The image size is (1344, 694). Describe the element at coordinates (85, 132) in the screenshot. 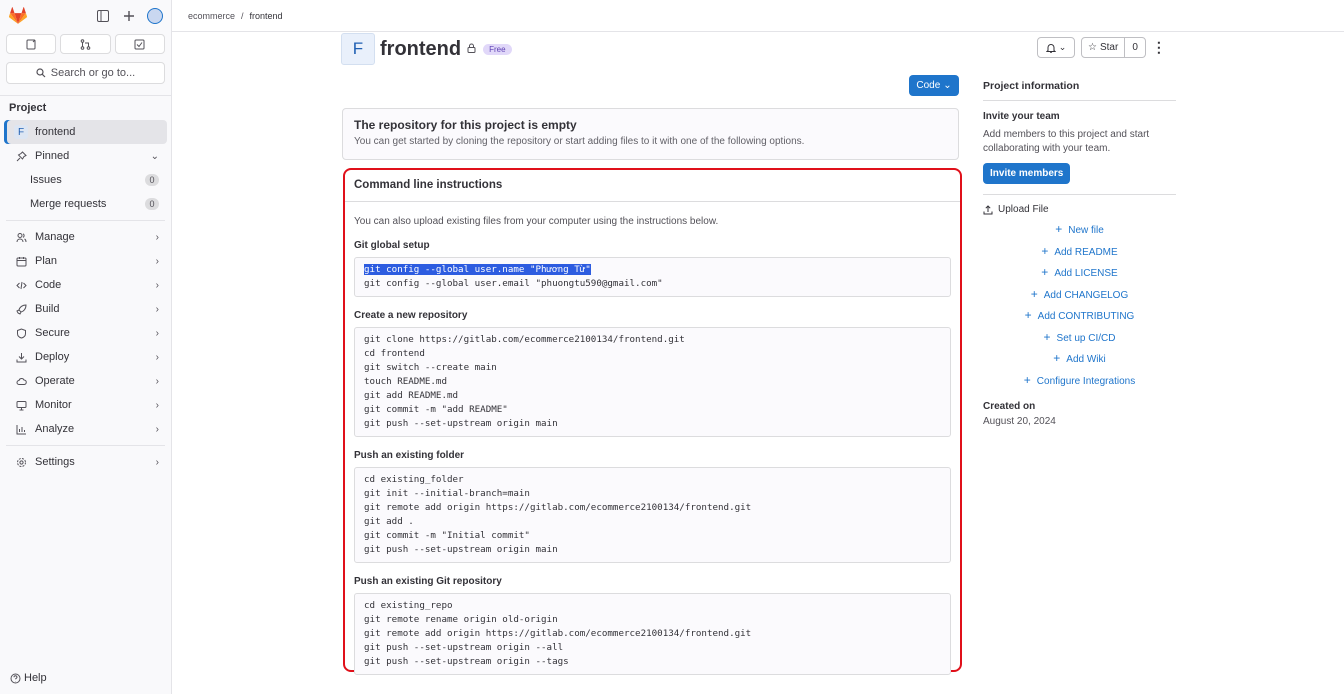

I see `sidebar-item-project: F frontend` at that location.